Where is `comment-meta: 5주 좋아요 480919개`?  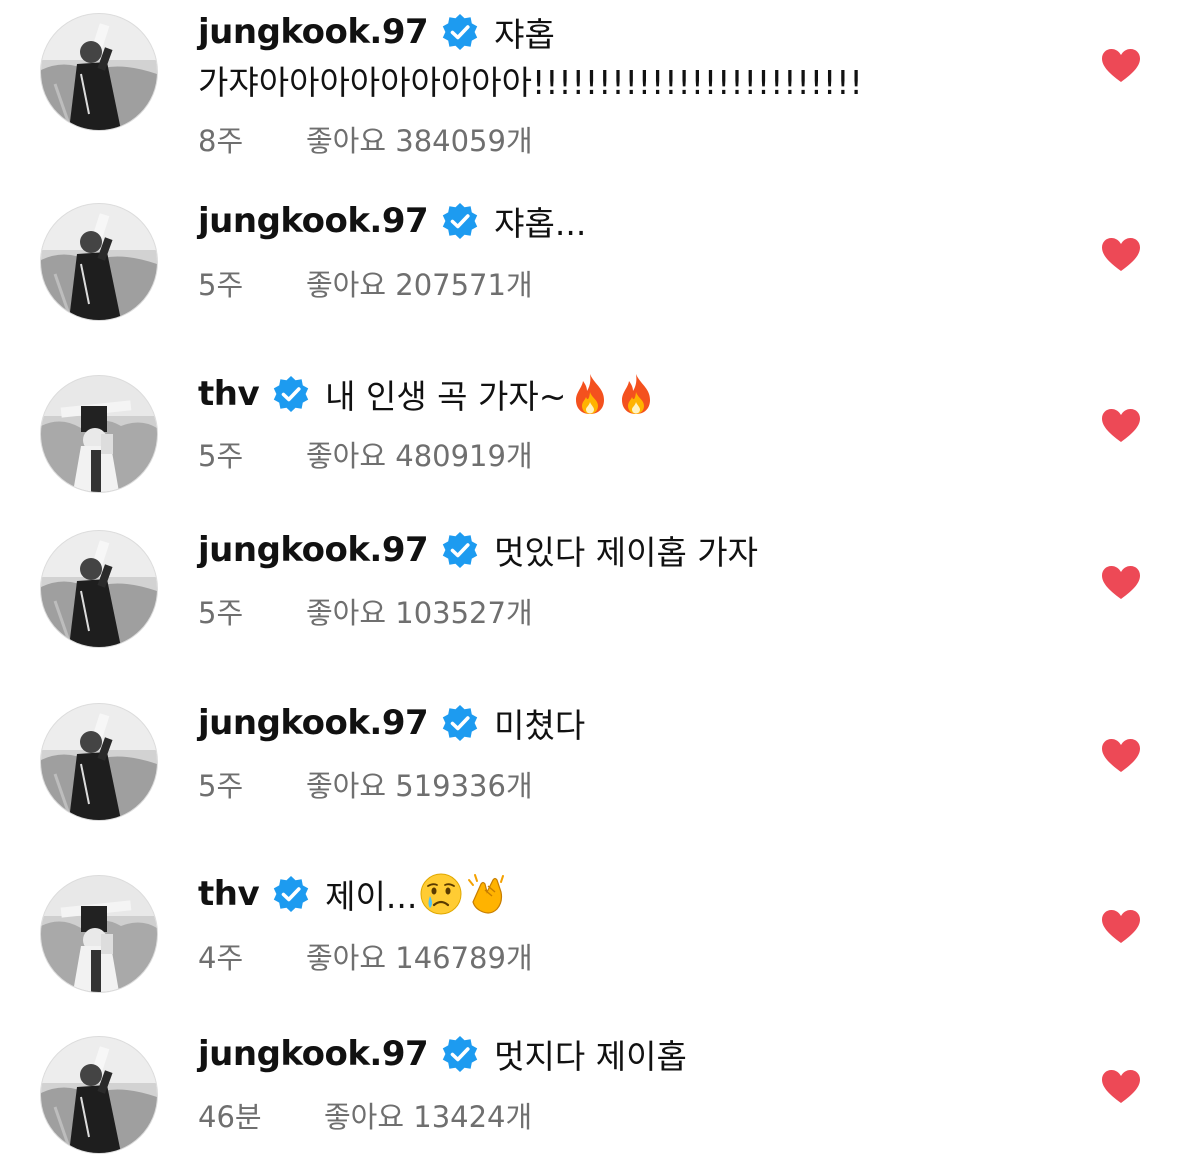
comment-meta: 5주 좋아요 480919개 is located at coordinates (365, 454).